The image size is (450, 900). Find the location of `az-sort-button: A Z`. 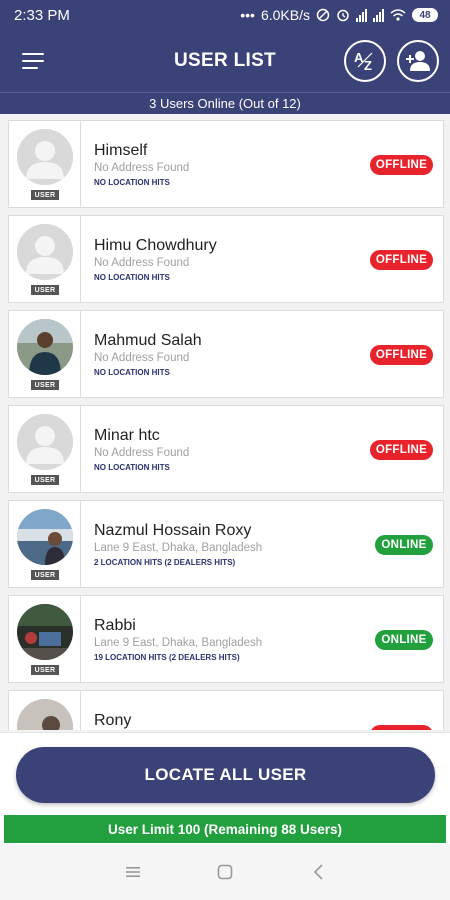

az-sort-button: A Z is located at coordinates (365, 61).